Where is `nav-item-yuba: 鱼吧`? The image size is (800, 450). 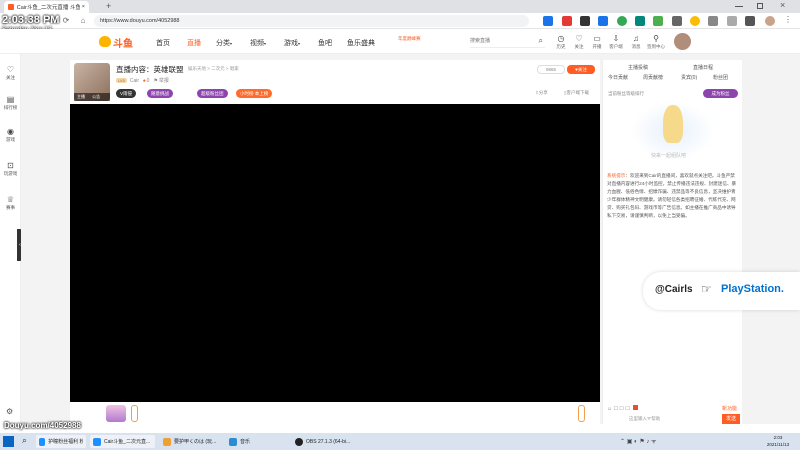 nav-item-yuba: 鱼吧 is located at coordinates (325, 43).